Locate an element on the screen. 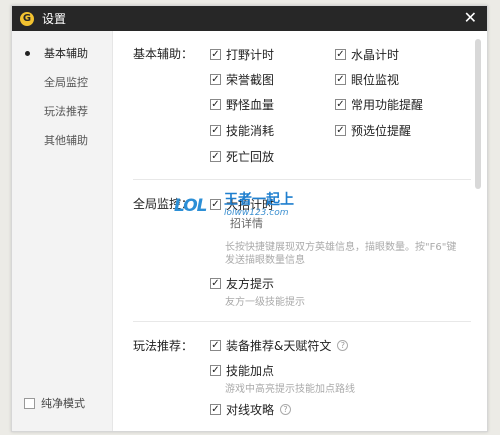  option-label: 技能消耗 is located at coordinates (250, 131).